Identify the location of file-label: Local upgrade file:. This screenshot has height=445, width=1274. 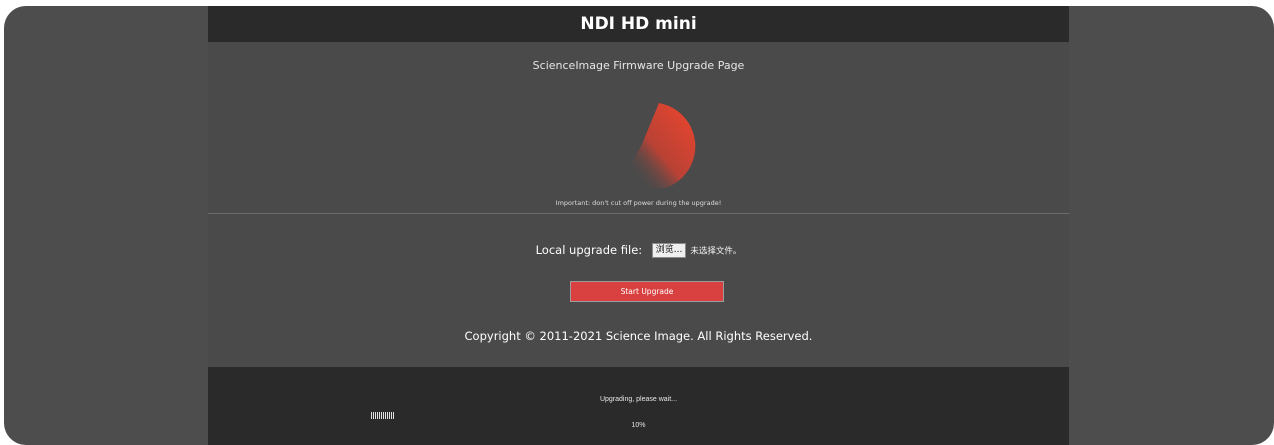
(589, 250).